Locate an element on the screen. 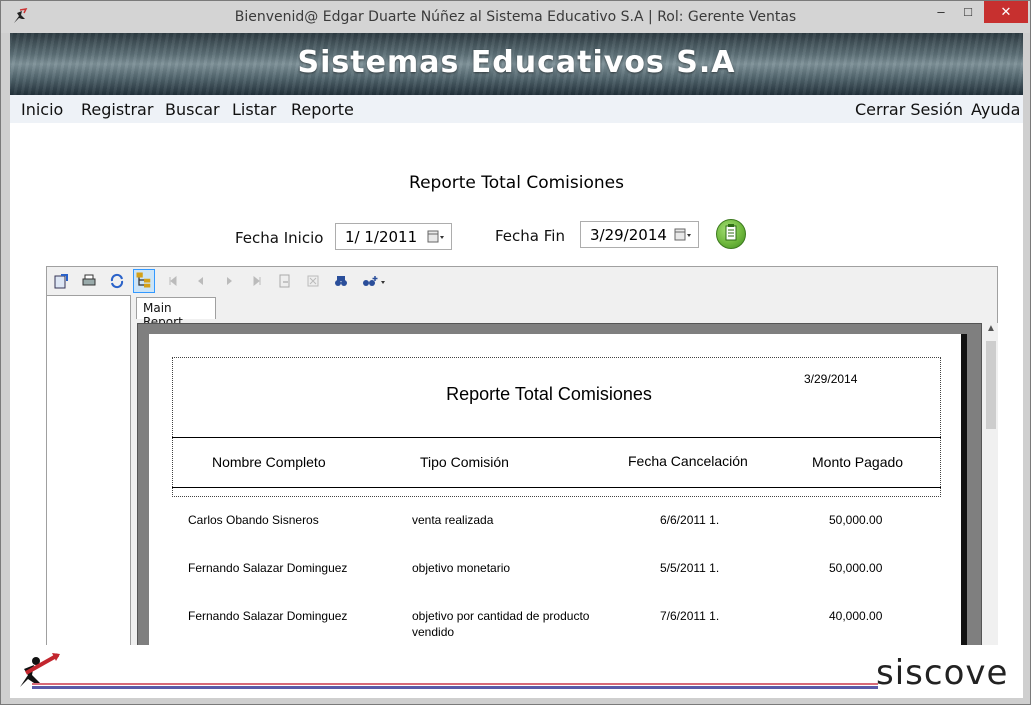 The image size is (1031, 705). siscove-logo: siscove is located at coordinates (942, 673).